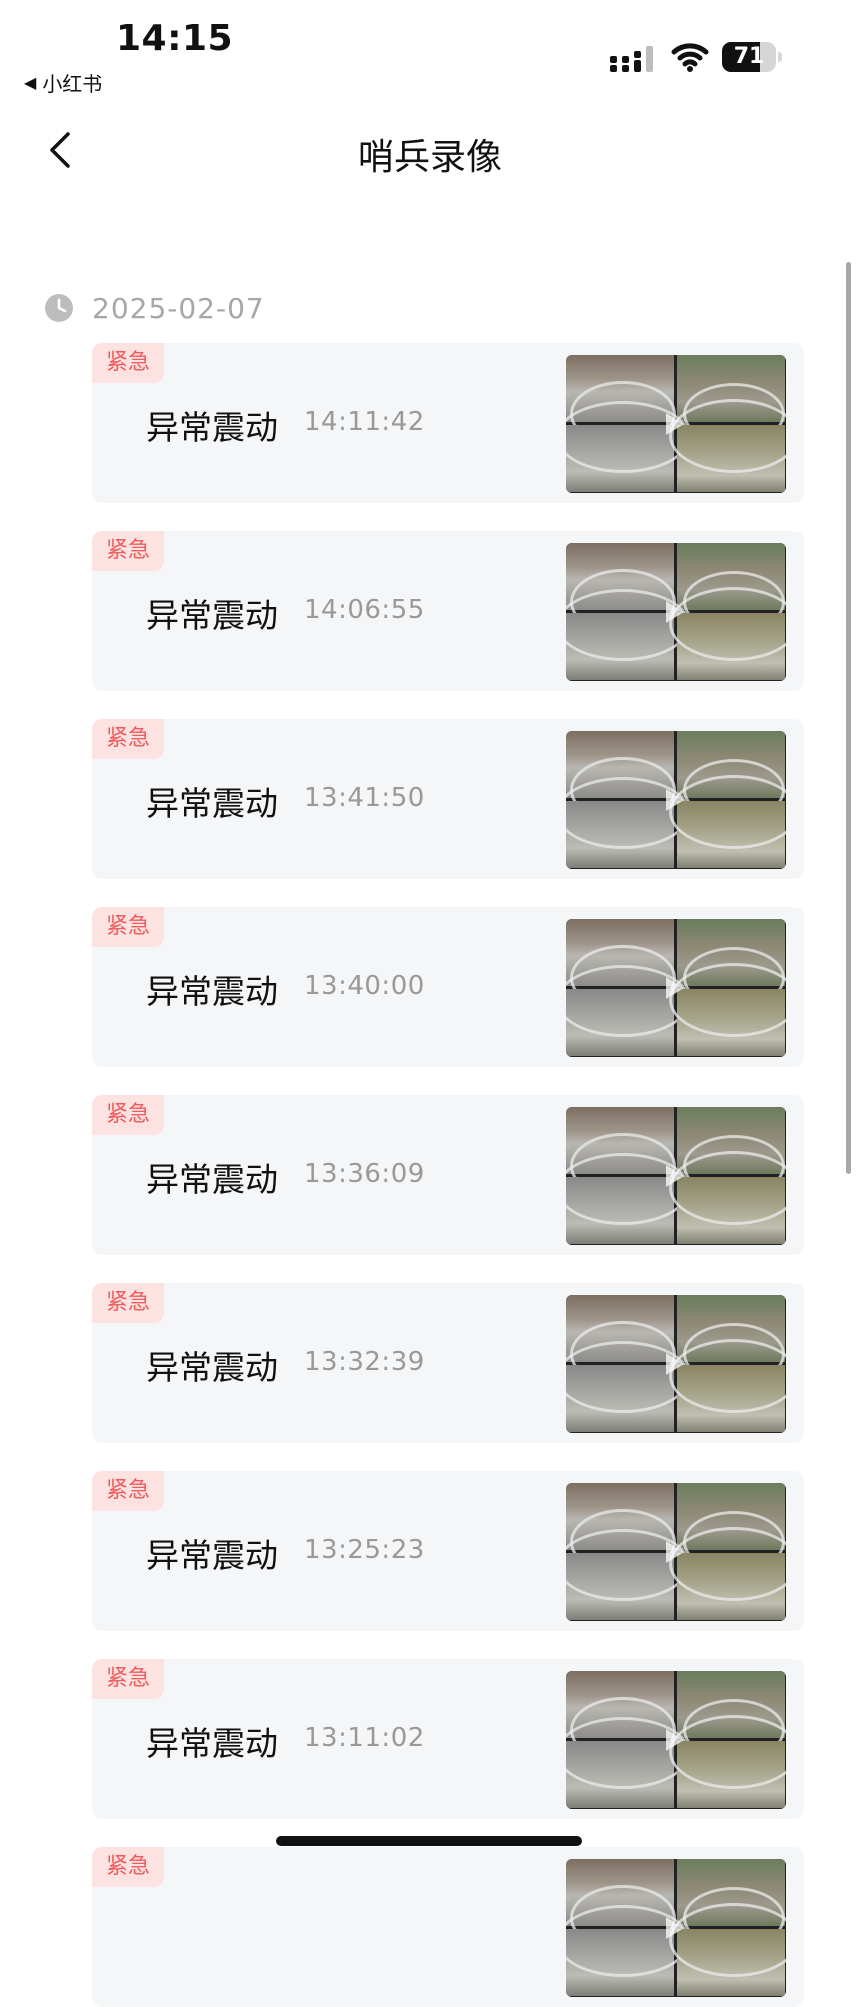 The height and width of the screenshot is (2007, 860). Describe the element at coordinates (448, 1739) in the screenshot. I see `recording-item: 紧急 异常震动 13:11:02` at that location.